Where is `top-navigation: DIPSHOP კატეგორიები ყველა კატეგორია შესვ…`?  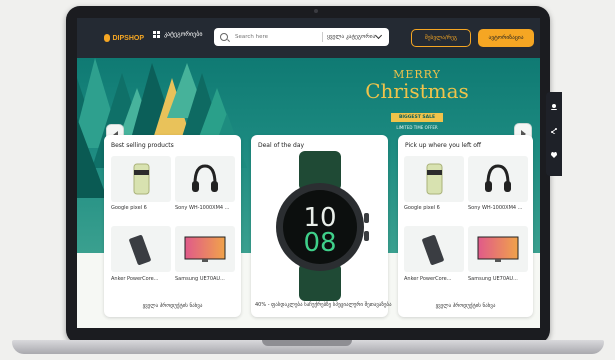 top-navigation: DIPSHOP კატეგორიები ყველა კატეგორია შესვ… is located at coordinates (308, 38).